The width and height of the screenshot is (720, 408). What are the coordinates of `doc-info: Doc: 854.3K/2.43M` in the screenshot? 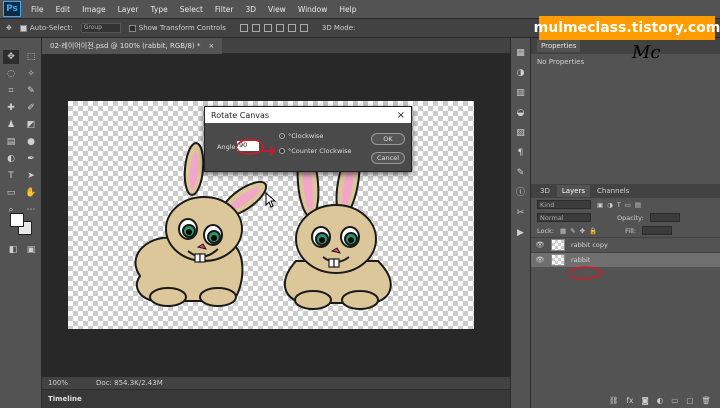 It's located at (129, 383).